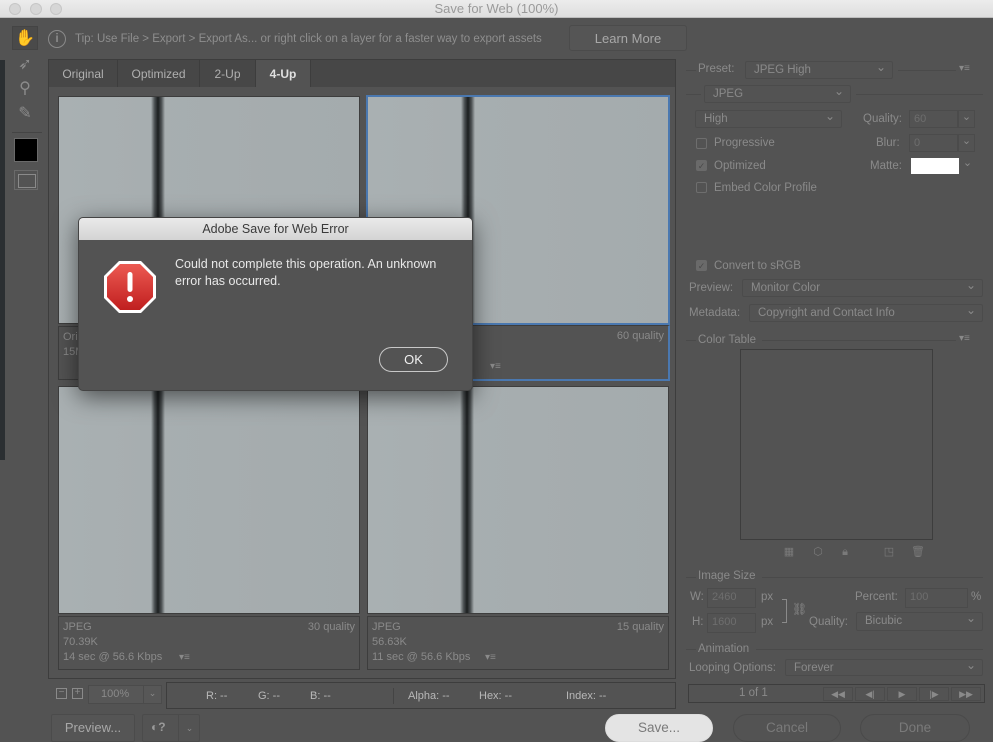 The width and height of the screenshot is (993, 742). Describe the element at coordinates (159, 74) in the screenshot. I see `tab-optimized: Optimized` at that location.